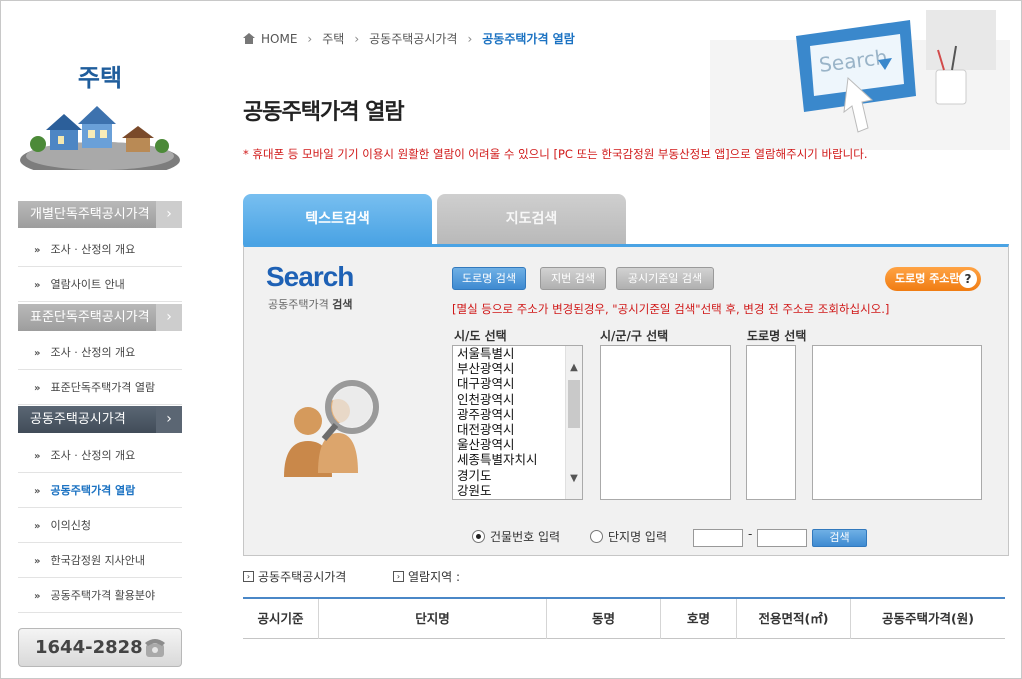 This screenshot has height=679, width=1022. I want to click on search-subtitle-prefix: 공동주택가격, so click(298, 304).